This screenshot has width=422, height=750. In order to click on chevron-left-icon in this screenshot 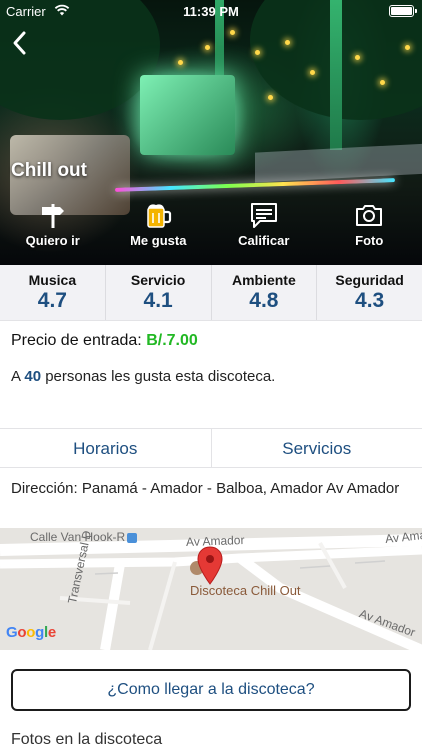, I will do `click(19, 43)`.